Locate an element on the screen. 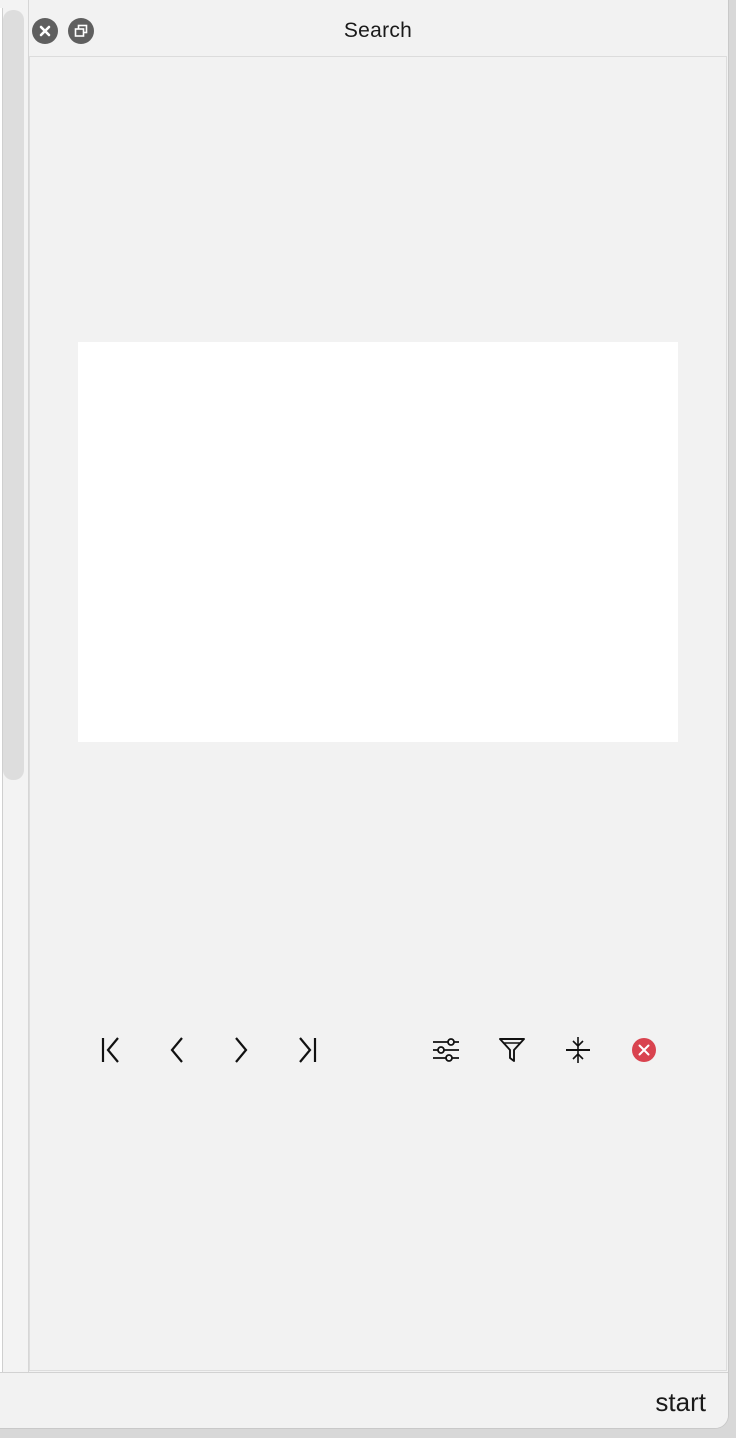  first-button is located at coordinates (110, 1050).